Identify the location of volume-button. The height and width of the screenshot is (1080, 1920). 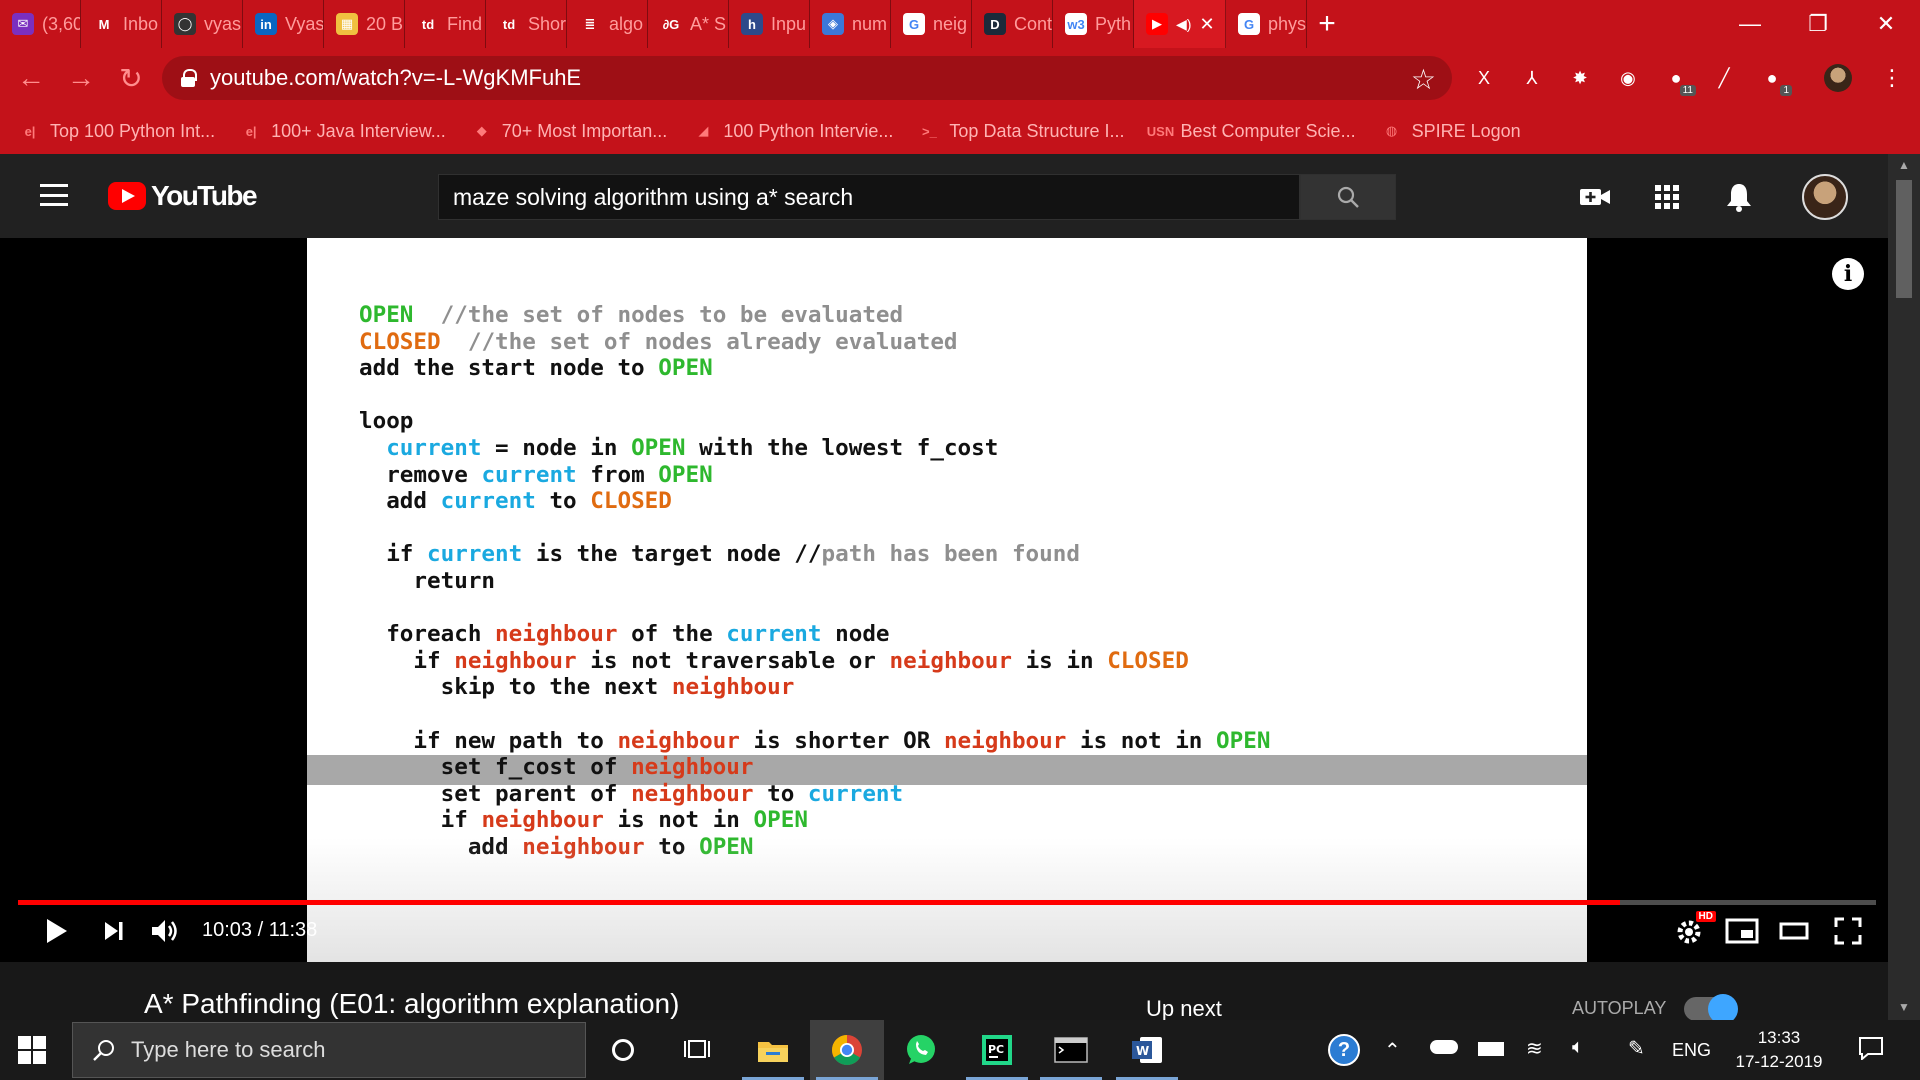
(166, 931).